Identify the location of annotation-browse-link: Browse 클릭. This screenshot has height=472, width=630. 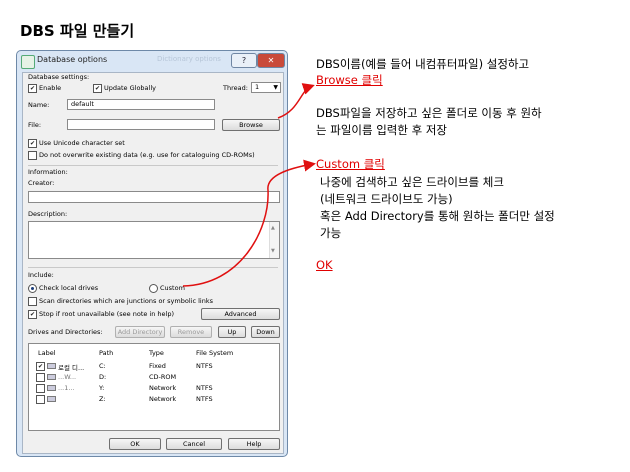
(349, 80).